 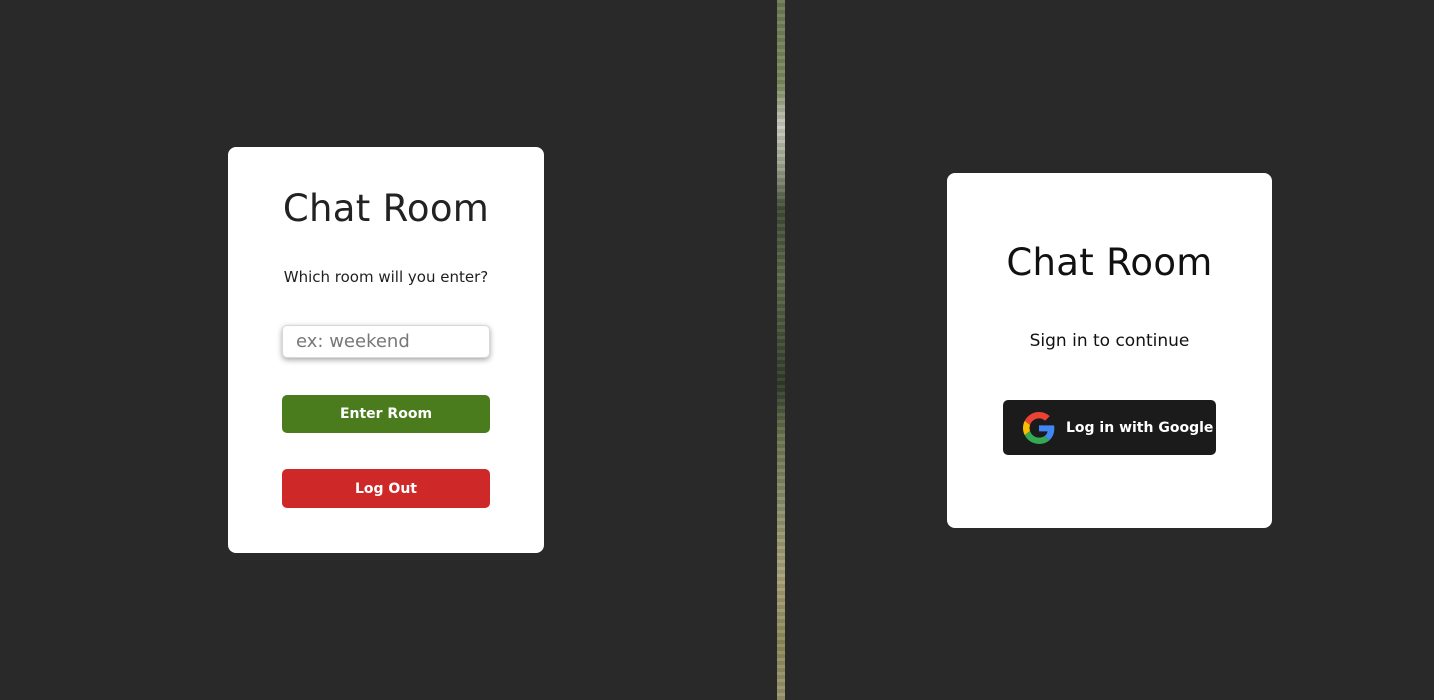 What do you see at coordinates (1109, 341) in the screenshot?
I see `sign-in-subtitle: Sign in to continue` at bounding box center [1109, 341].